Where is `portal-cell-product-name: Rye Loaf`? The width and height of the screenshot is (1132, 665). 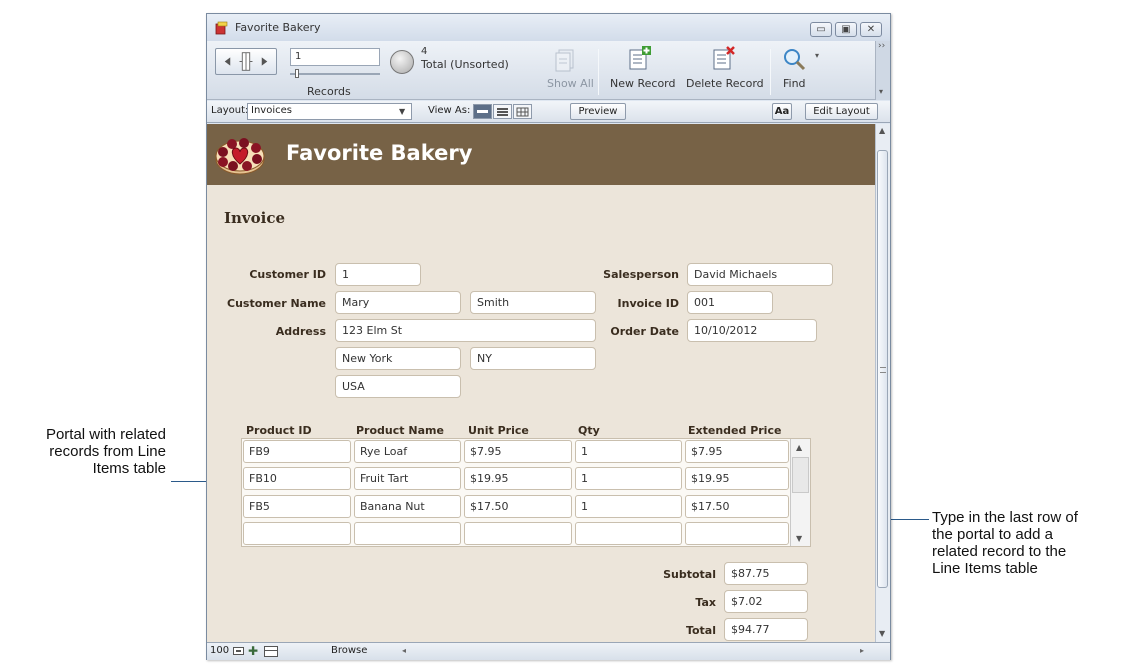
portal-cell-product-name: Rye Loaf is located at coordinates (407, 451).